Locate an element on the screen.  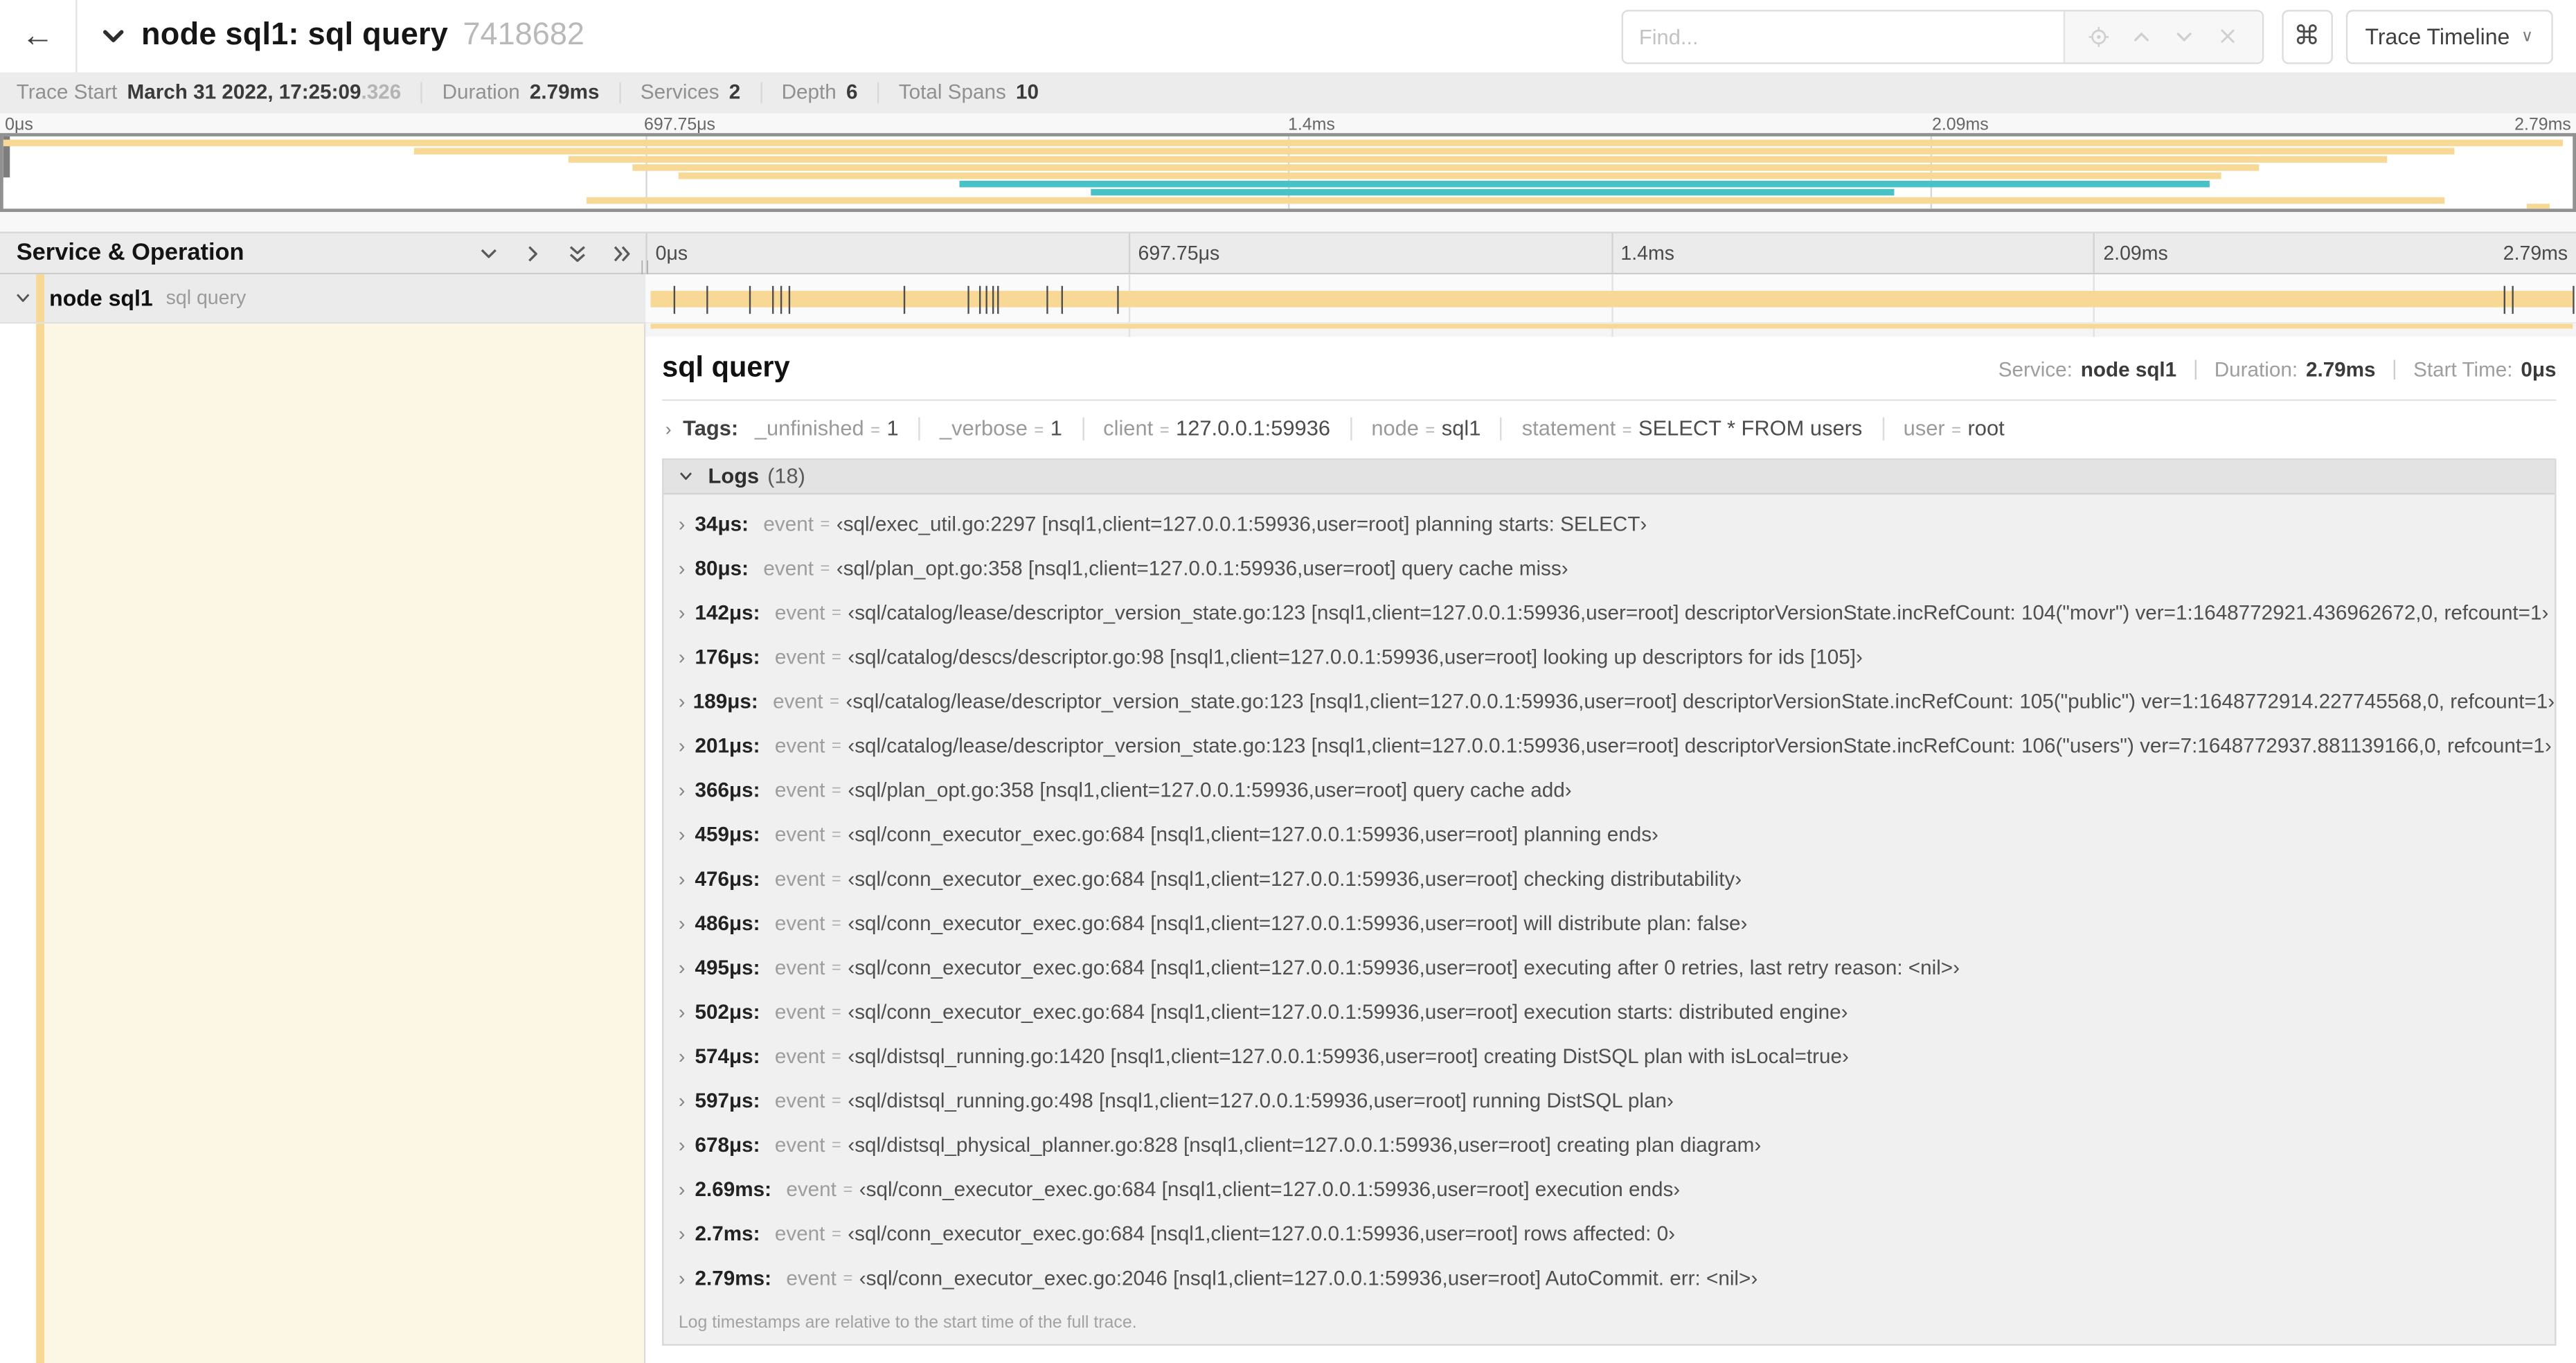
logs-header: Logs (18) is located at coordinates (1609, 477).